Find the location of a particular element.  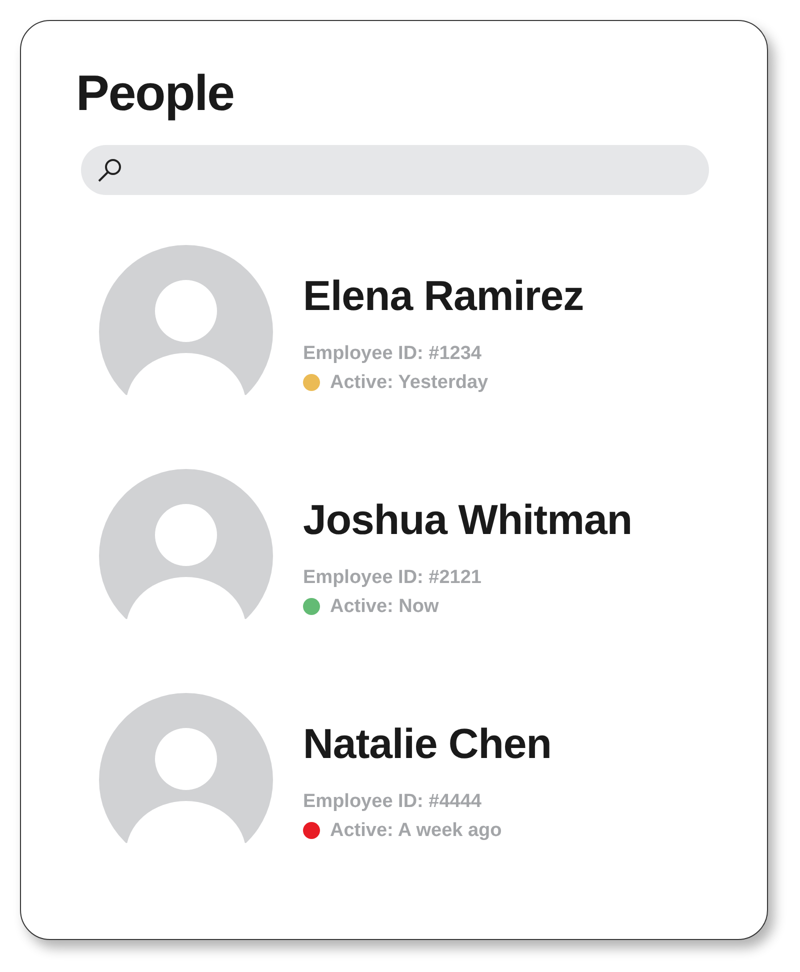

search-icon is located at coordinates (110, 170).